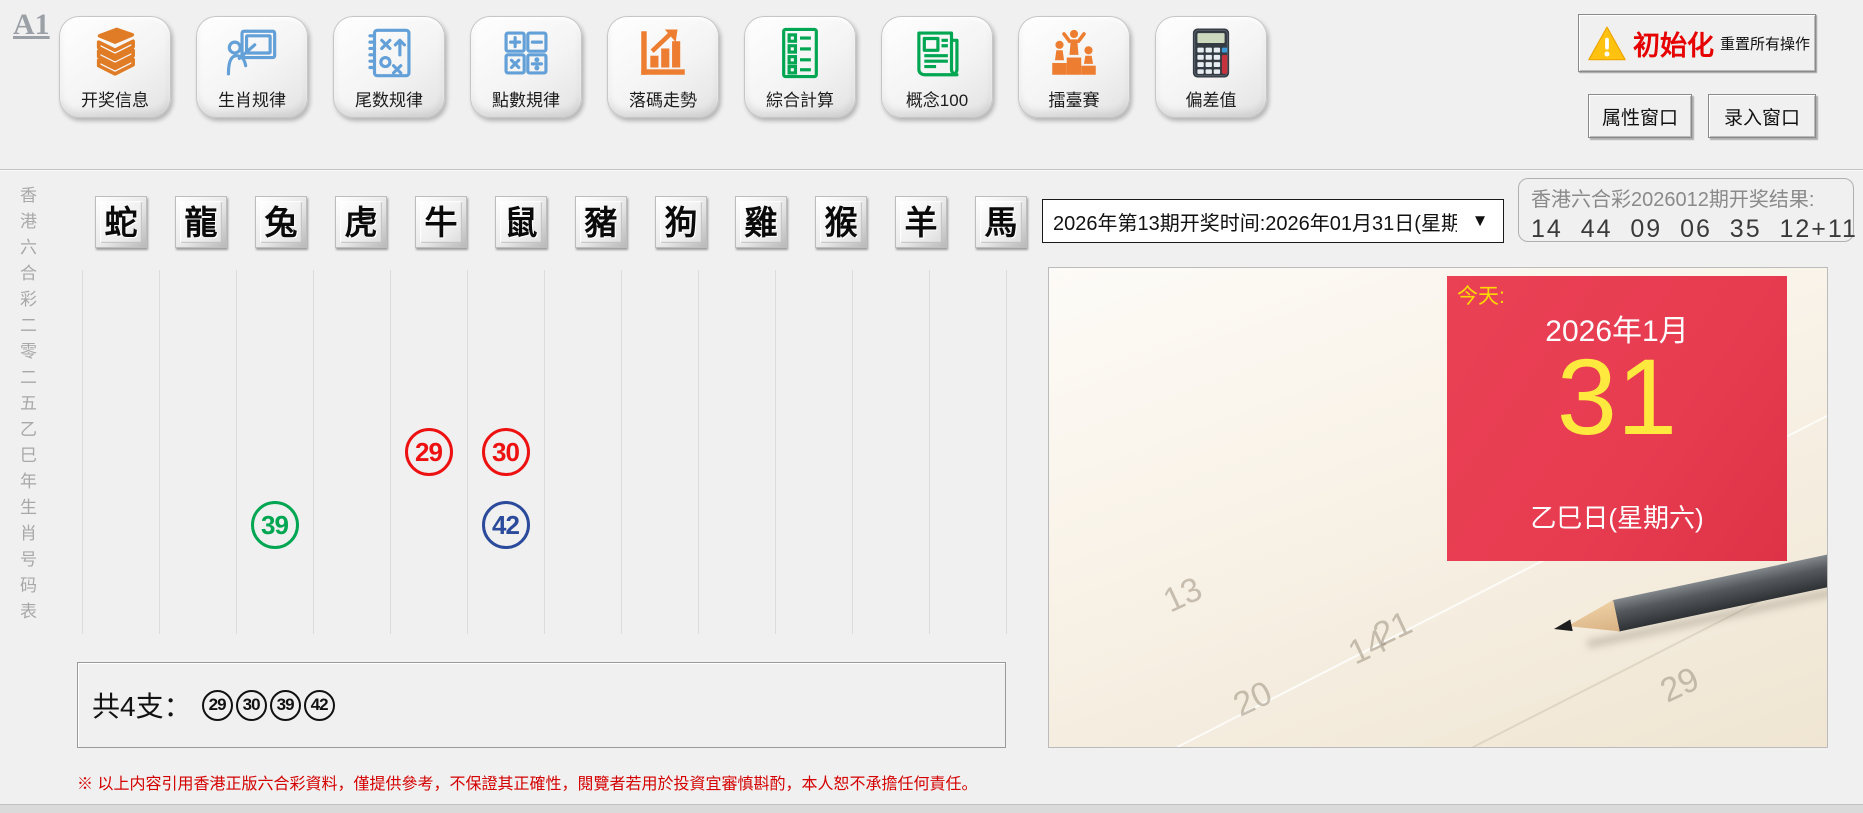  What do you see at coordinates (389, 100) in the screenshot?
I see `toolbar-button-label: 尾数规律` at bounding box center [389, 100].